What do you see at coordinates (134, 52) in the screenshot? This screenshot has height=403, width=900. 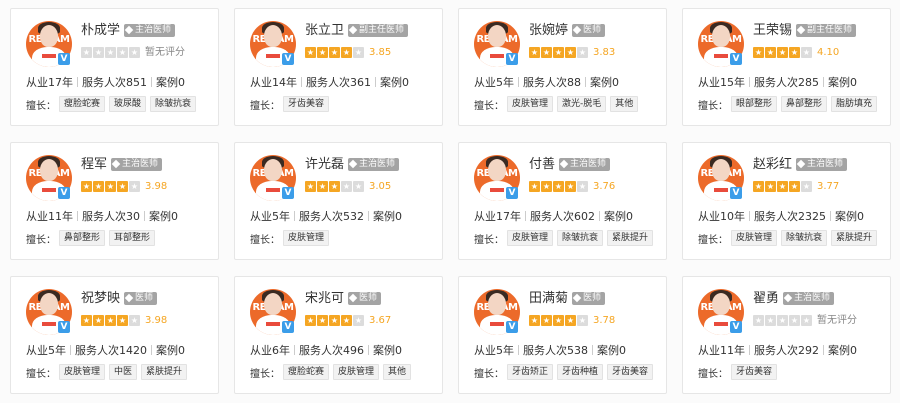 I see `star-empty-icon: ★` at bounding box center [134, 52].